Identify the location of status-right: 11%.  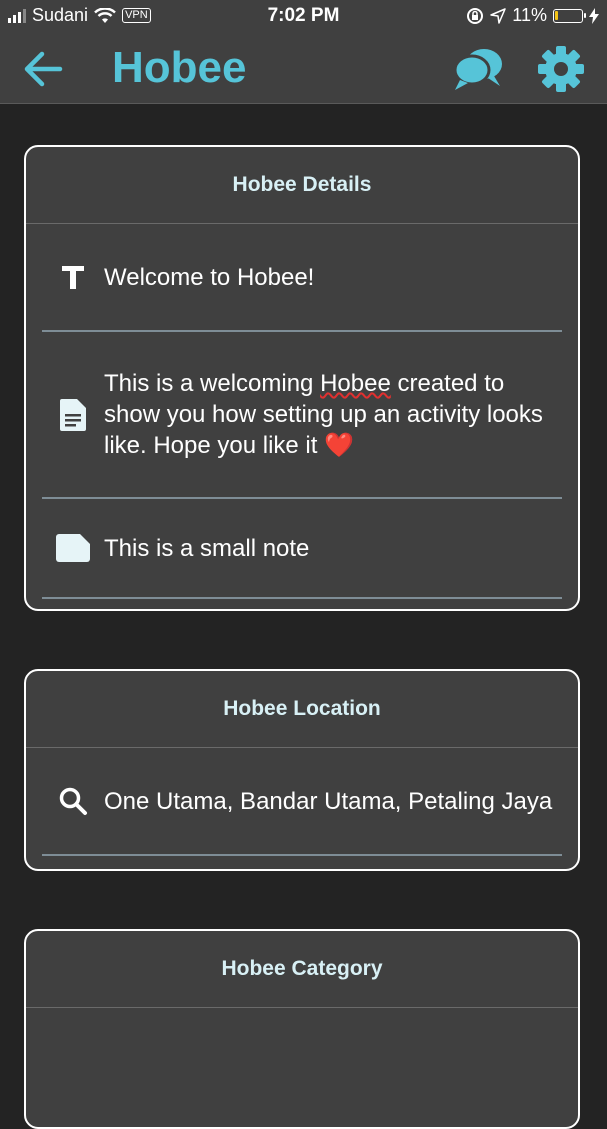
(532, 15).